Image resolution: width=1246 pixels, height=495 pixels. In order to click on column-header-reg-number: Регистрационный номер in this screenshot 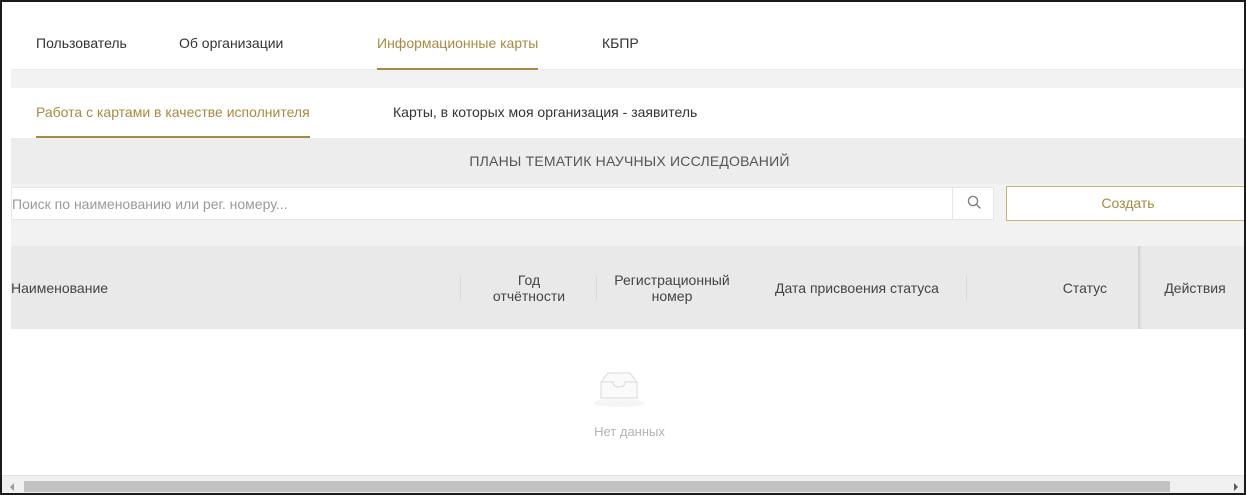, I will do `click(672, 287)`.